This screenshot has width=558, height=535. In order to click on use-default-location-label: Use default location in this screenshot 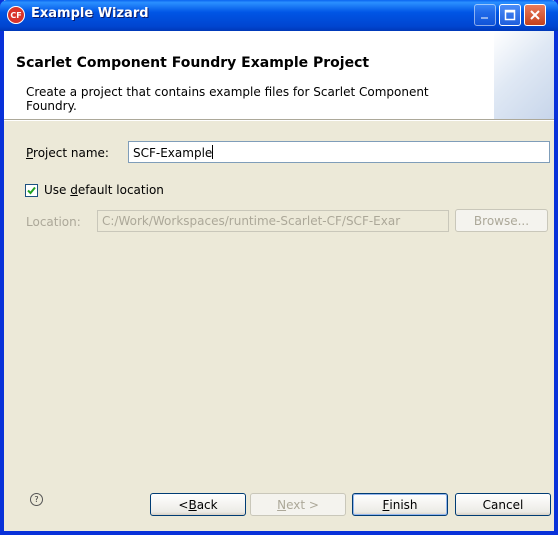, I will do `click(104, 190)`.